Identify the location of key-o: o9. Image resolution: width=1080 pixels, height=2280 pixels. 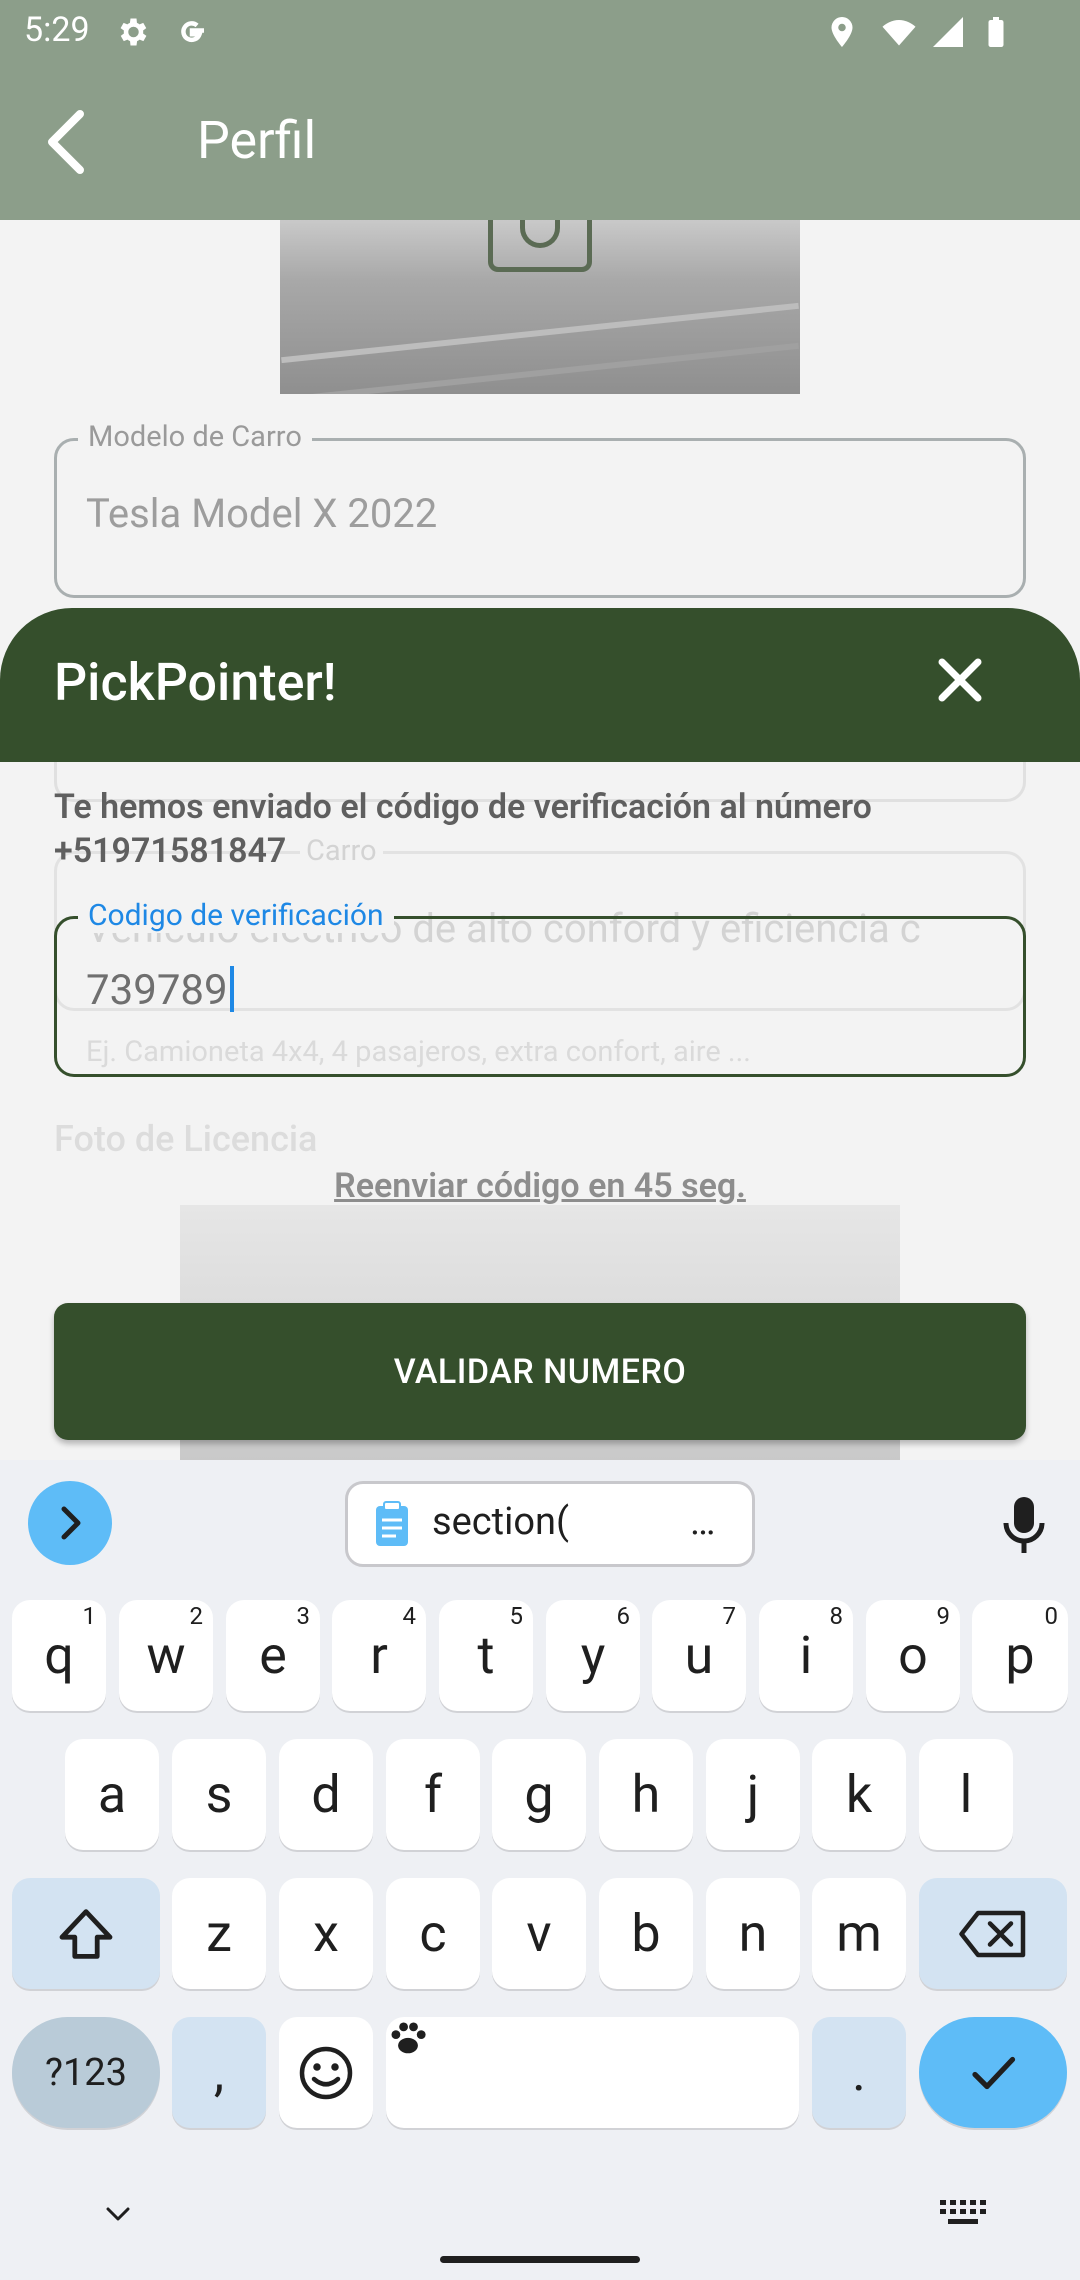
(913, 1655).